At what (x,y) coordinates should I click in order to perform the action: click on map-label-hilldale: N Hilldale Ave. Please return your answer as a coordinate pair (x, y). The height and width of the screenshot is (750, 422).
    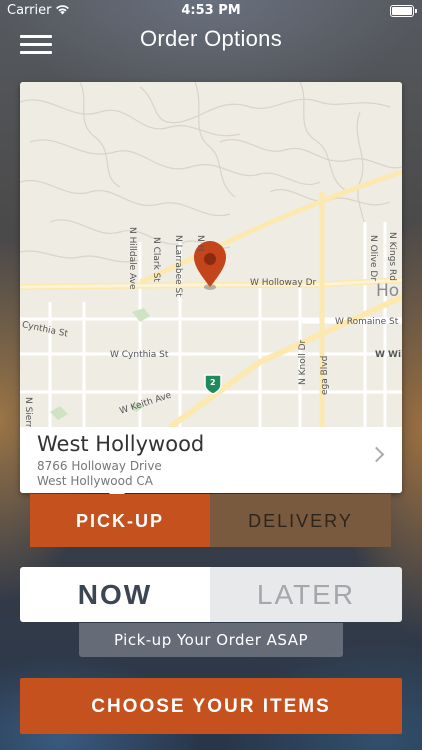
    Looking at the image, I should click on (132, 258).